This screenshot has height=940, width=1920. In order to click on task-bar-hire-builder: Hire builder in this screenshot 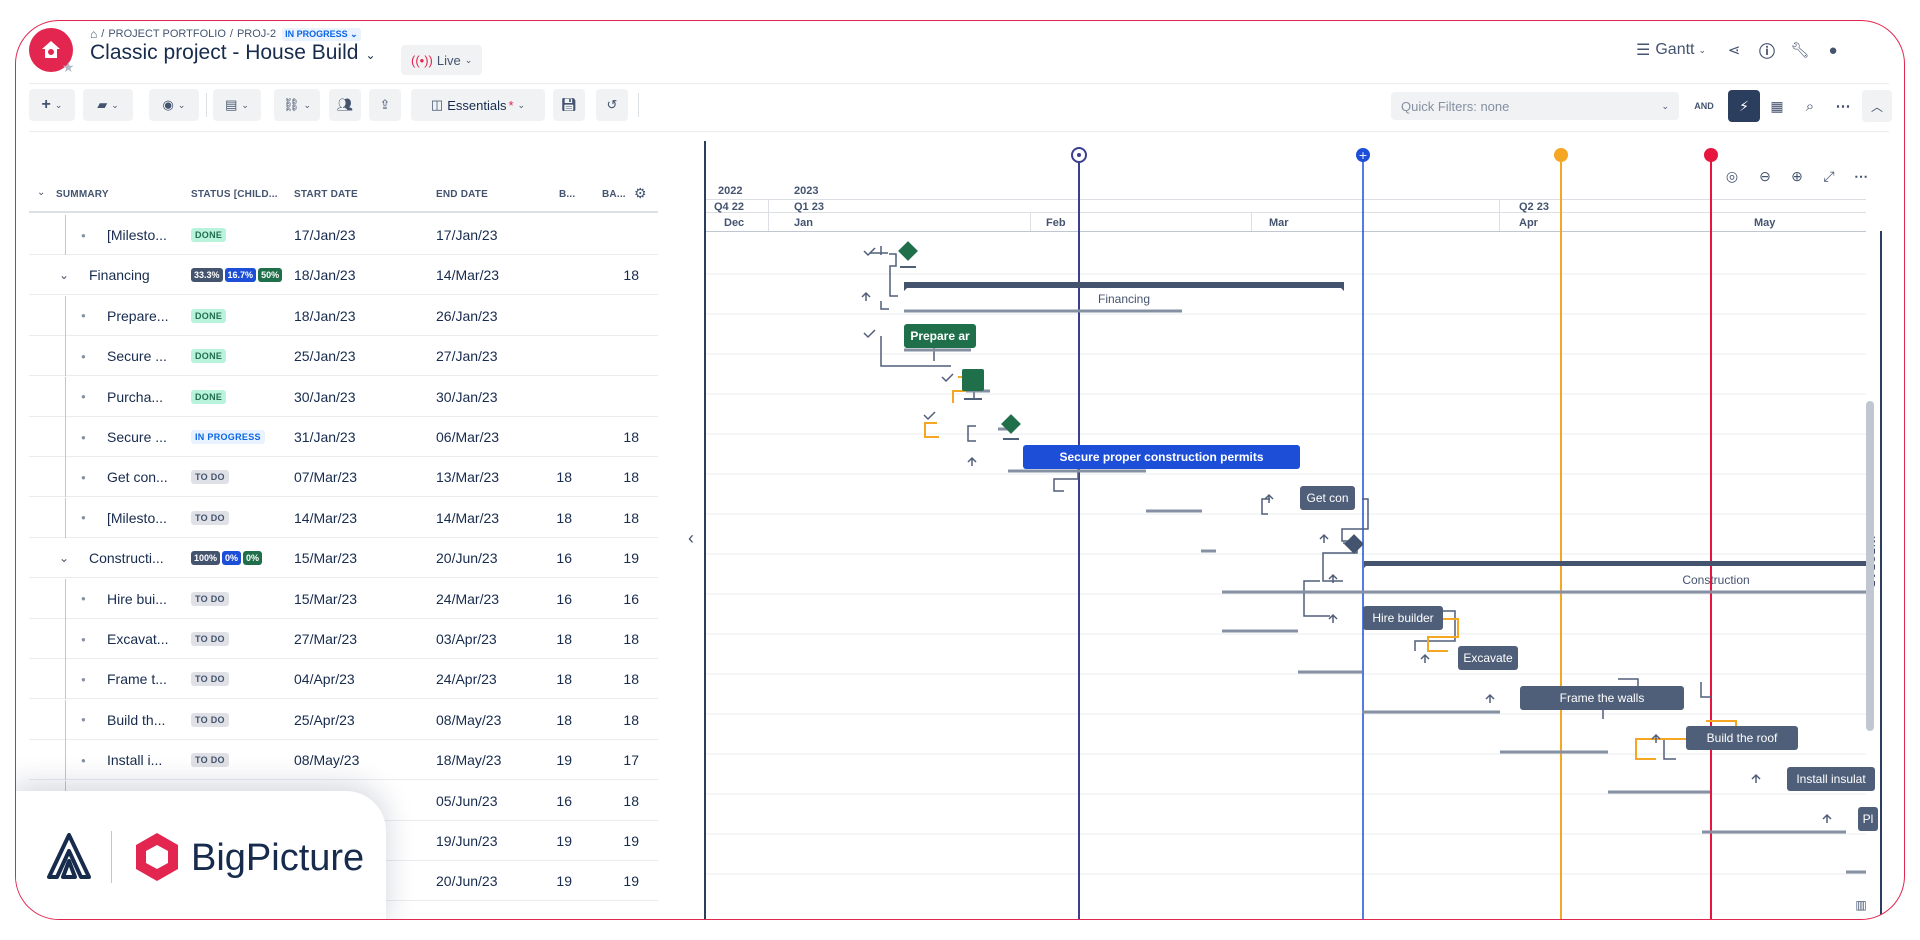, I will do `click(1403, 618)`.